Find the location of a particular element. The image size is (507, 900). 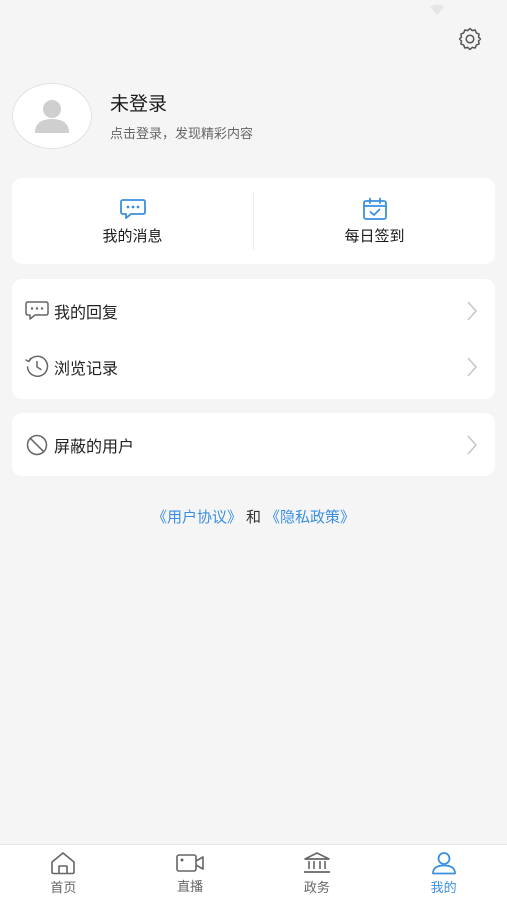

gear-icon is located at coordinates (470, 39).